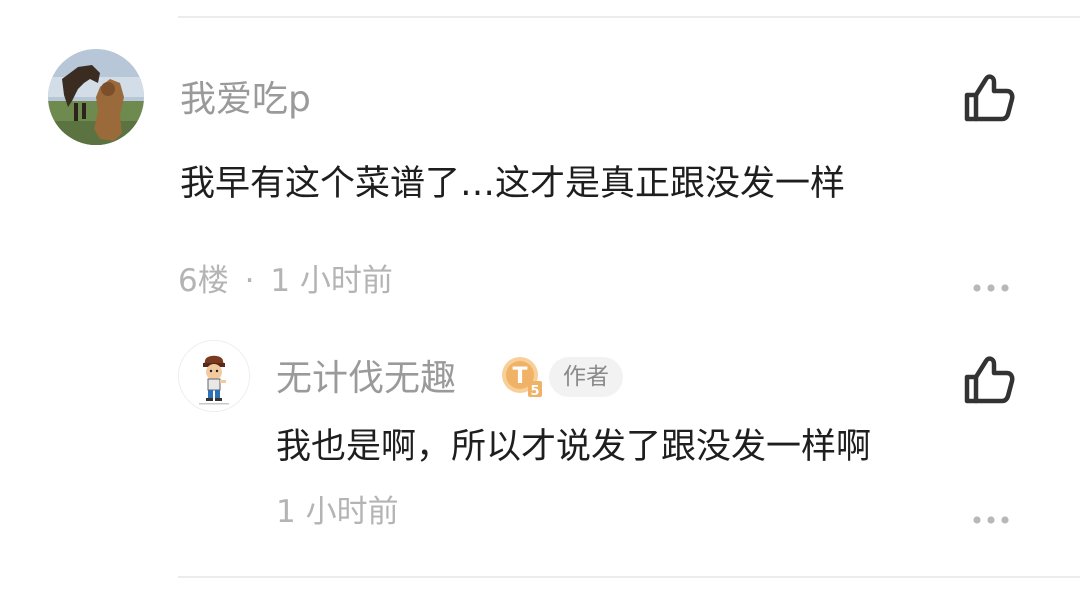  I want to click on cartoon-boy-avatar, so click(214, 376).